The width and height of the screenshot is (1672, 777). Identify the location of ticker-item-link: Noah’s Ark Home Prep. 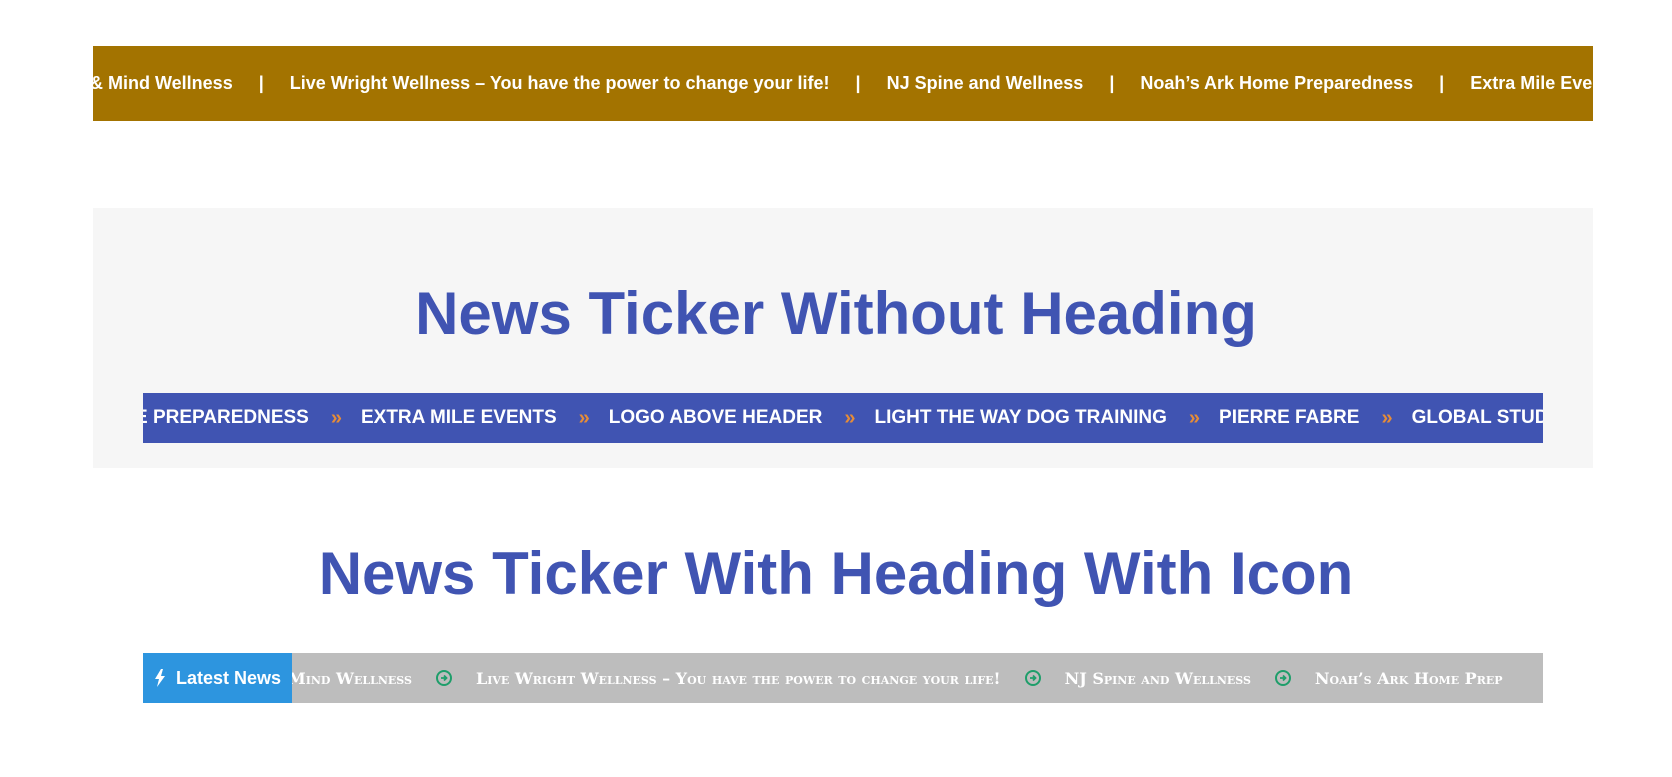
(1409, 678).